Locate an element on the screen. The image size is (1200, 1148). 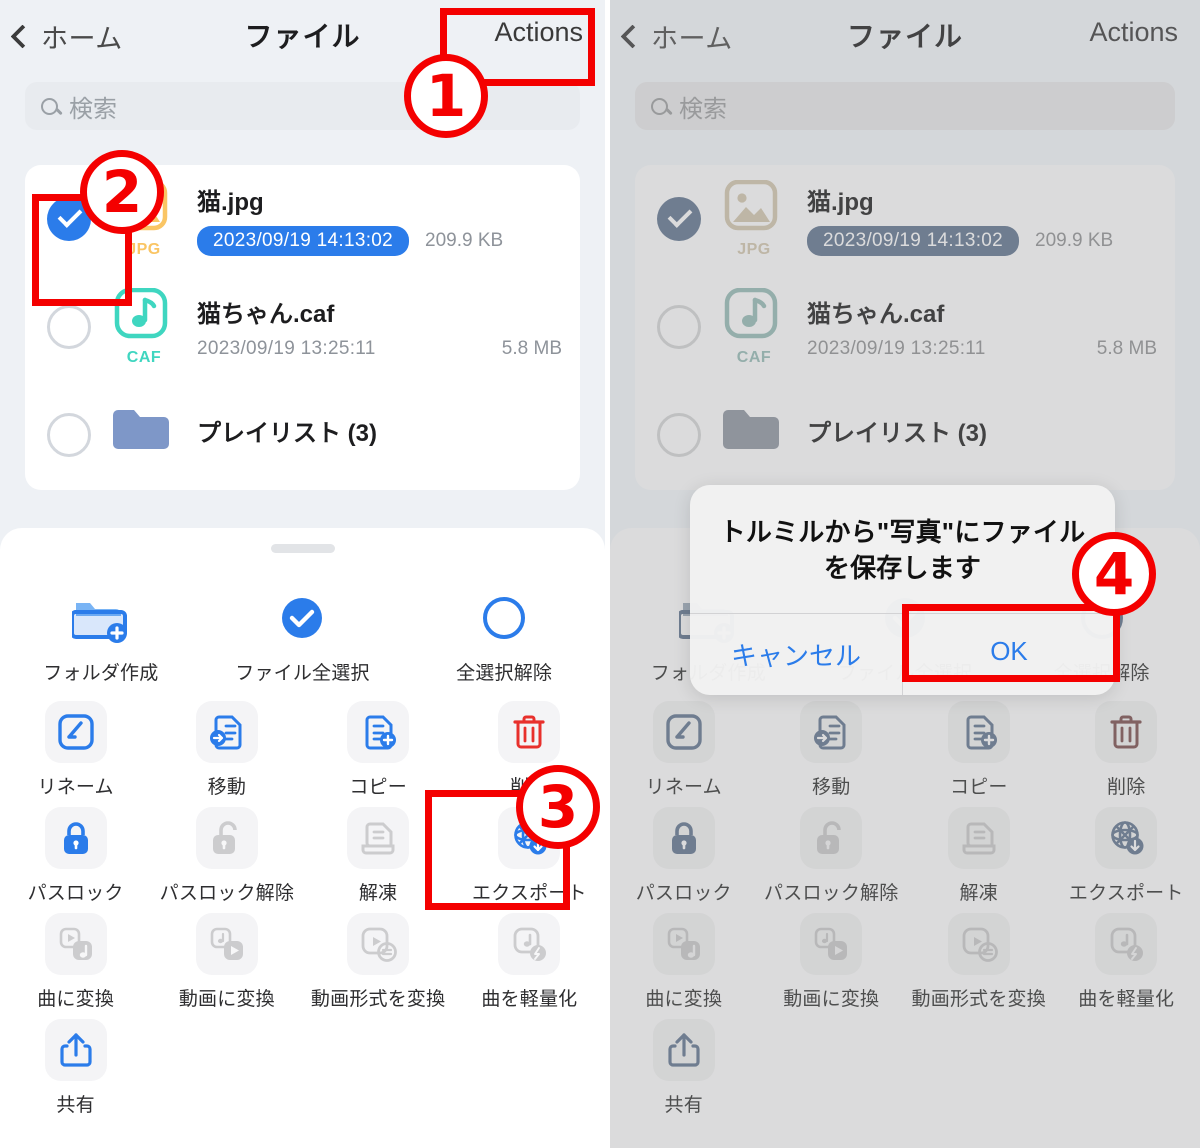
caf-file-icon: CAF is located at coordinates (144, 327).